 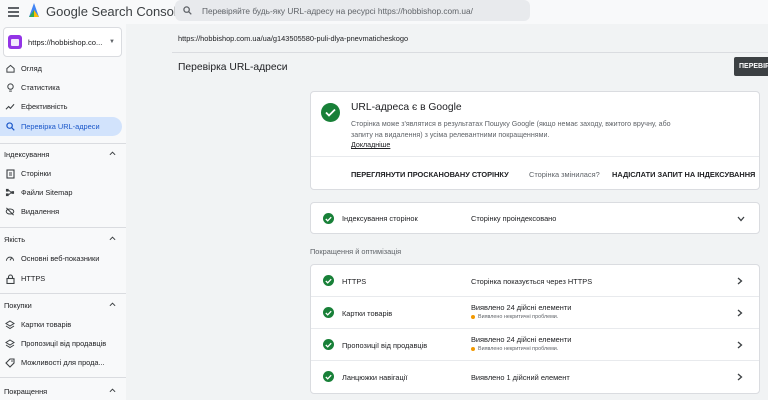 I want to click on url-divider, so click(x=470, y=52).